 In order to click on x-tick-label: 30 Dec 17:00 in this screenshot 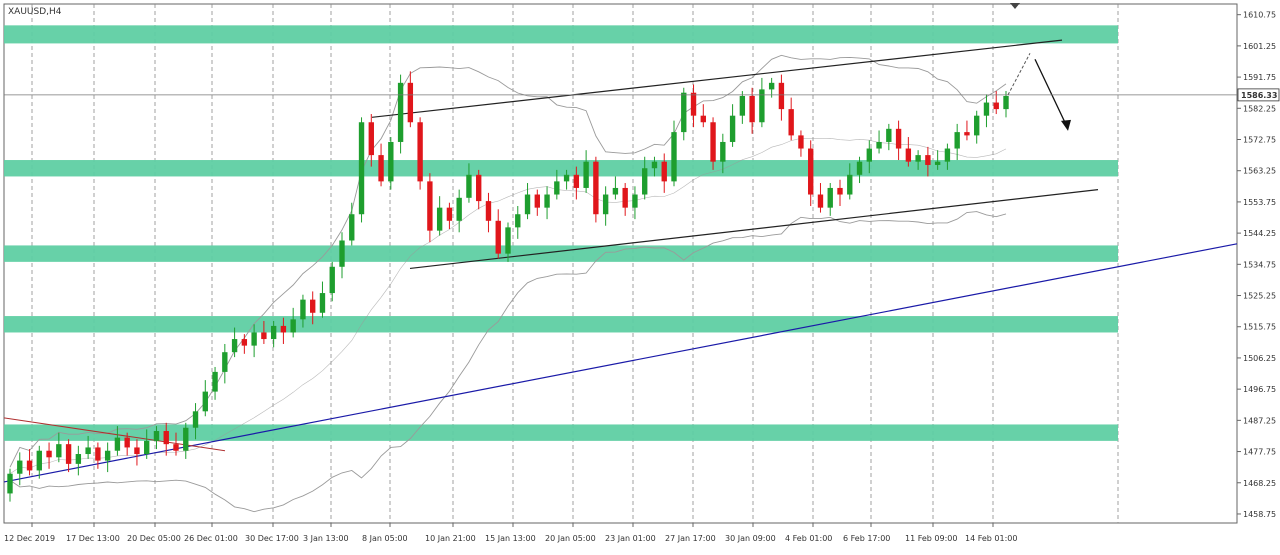, I will do `click(272, 538)`.